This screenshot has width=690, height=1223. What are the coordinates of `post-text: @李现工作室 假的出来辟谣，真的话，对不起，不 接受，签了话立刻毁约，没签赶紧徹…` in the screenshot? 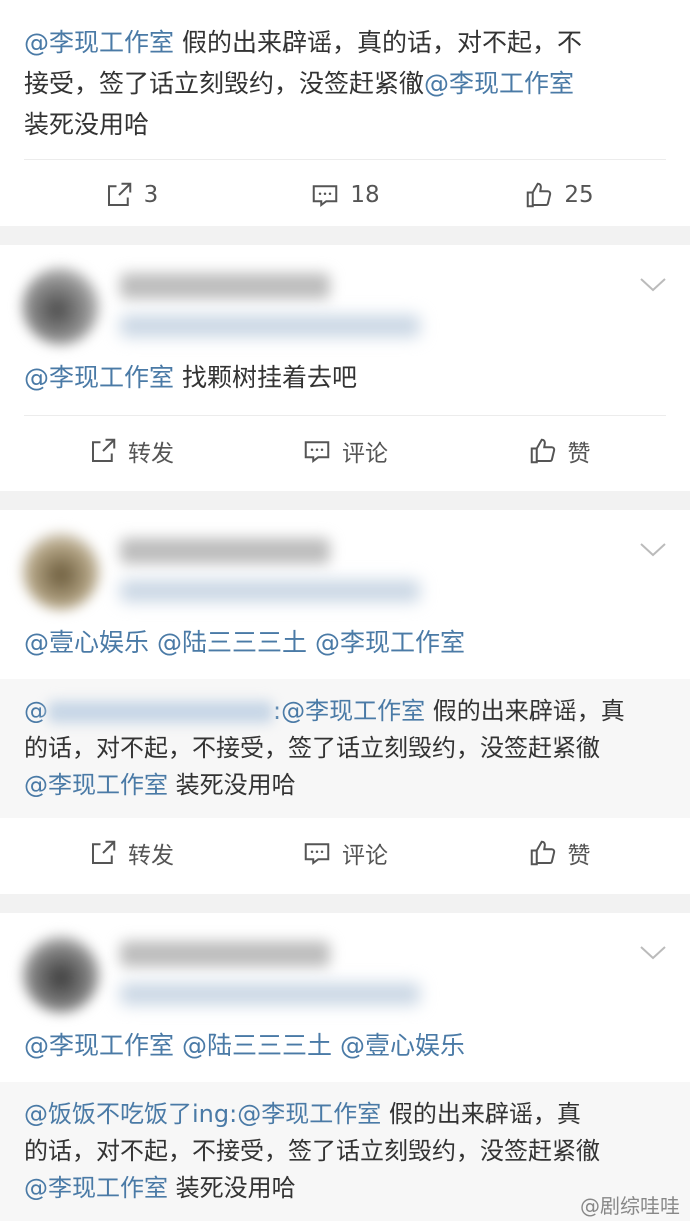 It's located at (303, 83).